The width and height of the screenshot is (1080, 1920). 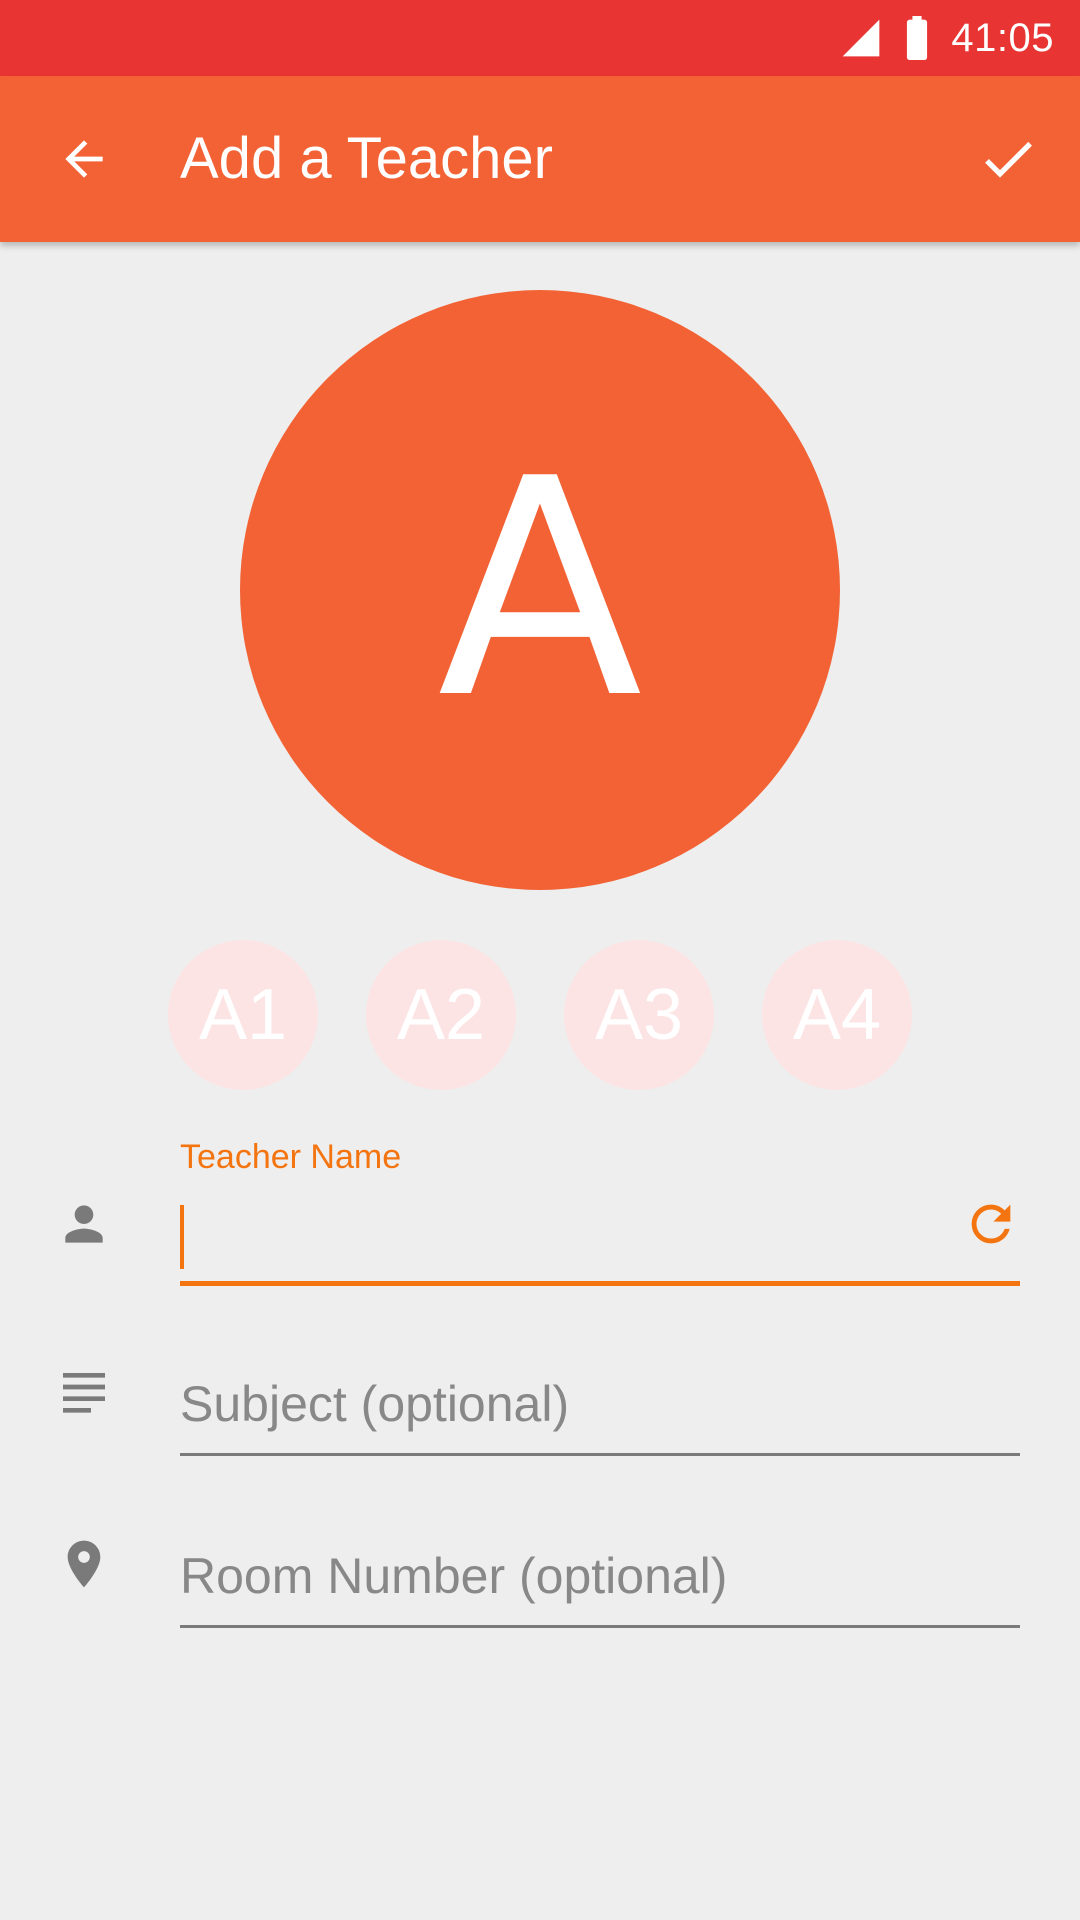 I want to click on chip-label: A2, so click(x=441, y=1015).